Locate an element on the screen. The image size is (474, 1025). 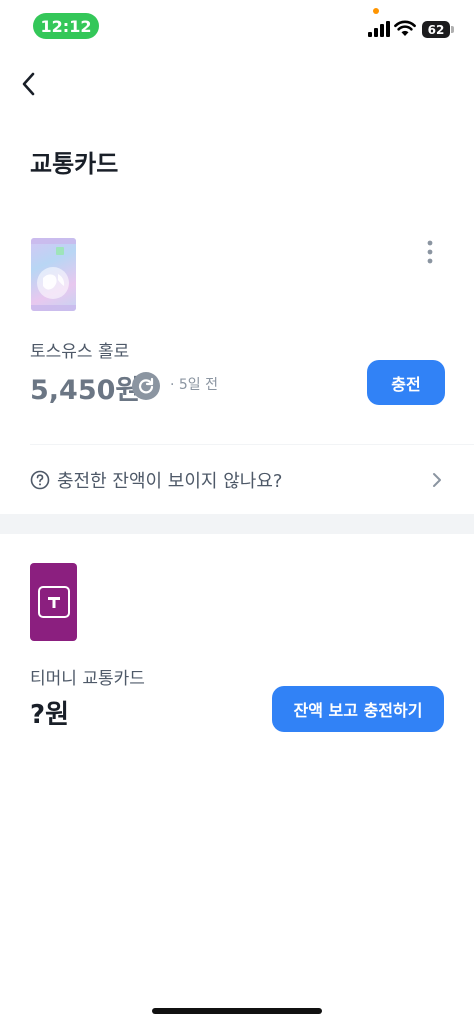
toss-youth-card-image is located at coordinates (53, 274).